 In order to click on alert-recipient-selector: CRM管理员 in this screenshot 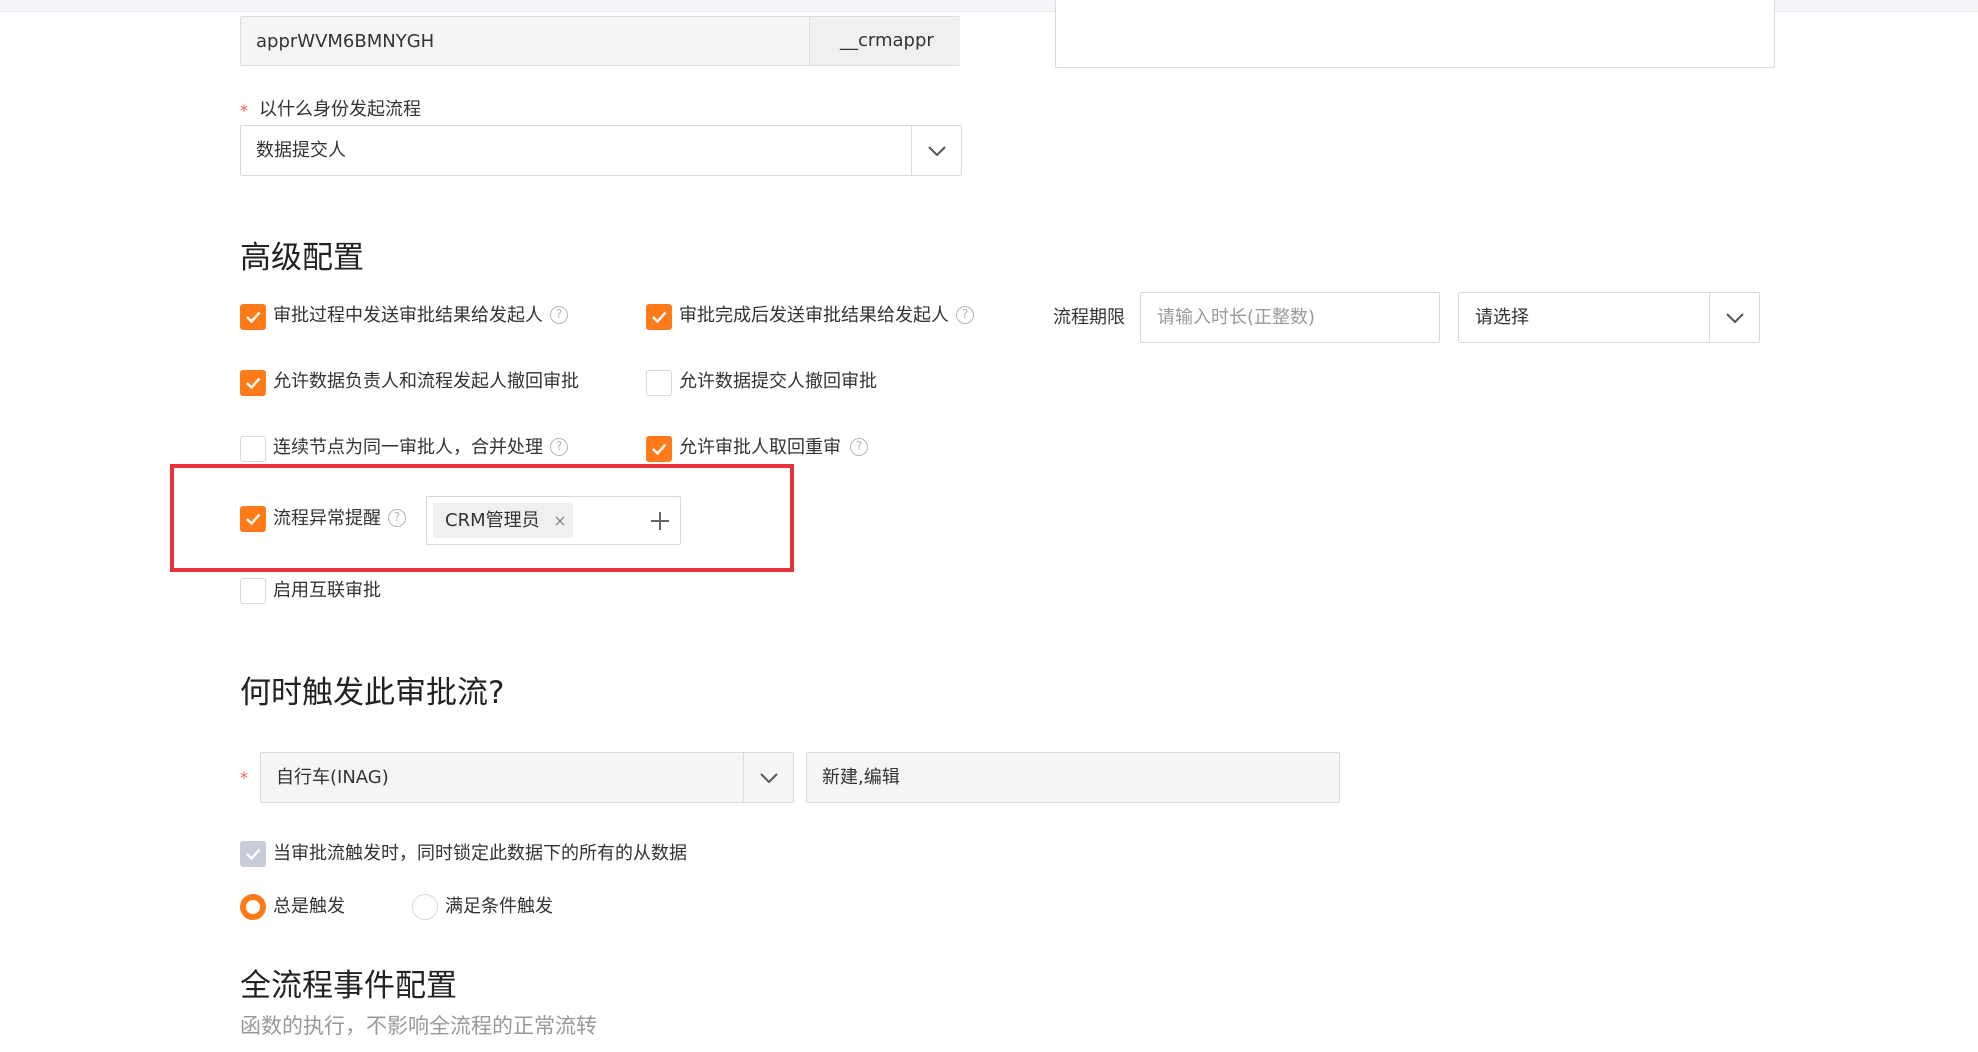, I will do `click(553, 520)`.